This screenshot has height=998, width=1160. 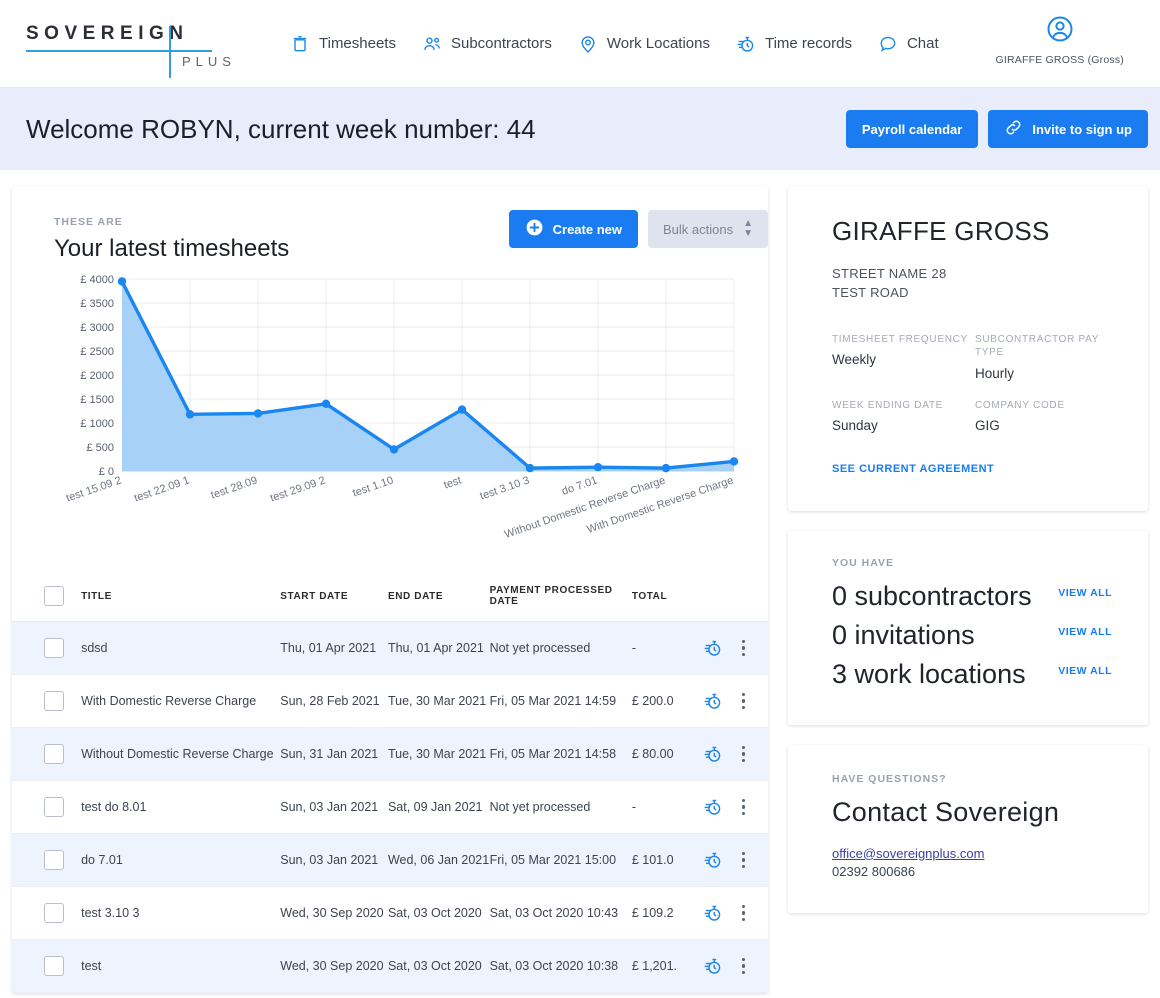 What do you see at coordinates (863, 563) in the screenshot?
I see `stats-eyebrow: YOU HAVE` at bounding box center [863, 563].